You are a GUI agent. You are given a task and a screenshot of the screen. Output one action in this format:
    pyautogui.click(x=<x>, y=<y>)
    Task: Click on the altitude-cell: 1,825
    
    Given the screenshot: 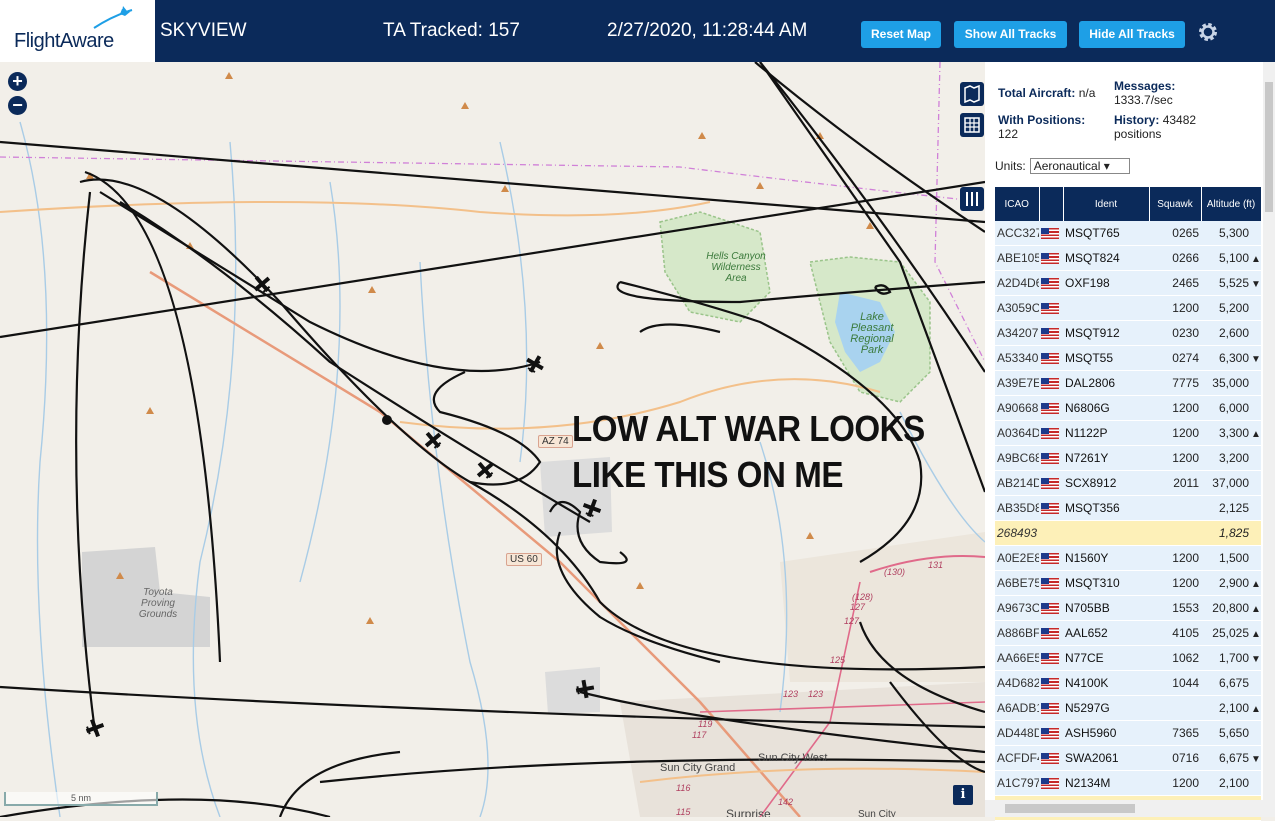 What is the action you would take?
    pyautogui.click(x=1231, y=533)
    